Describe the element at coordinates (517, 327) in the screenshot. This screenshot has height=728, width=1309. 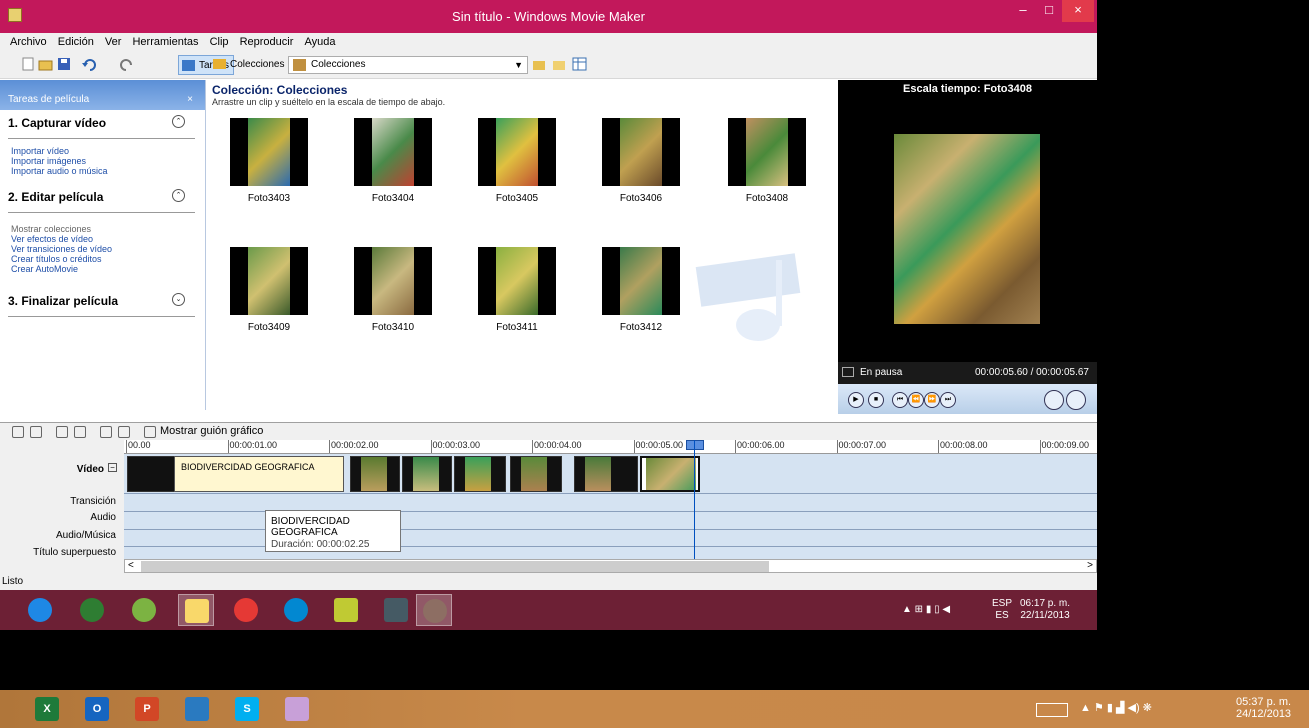
I see `thumbnail-label: Foto3411` at that location.